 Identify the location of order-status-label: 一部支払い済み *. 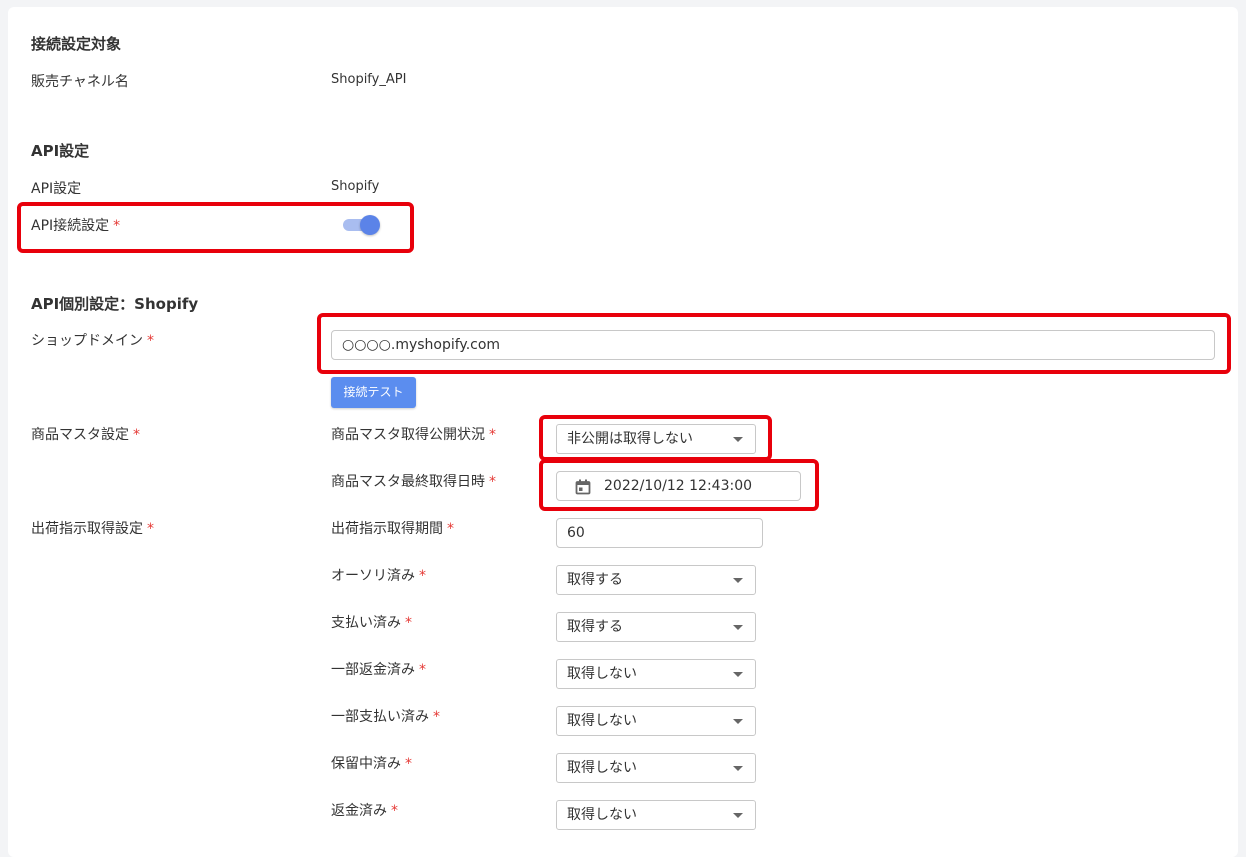
(385, 716).